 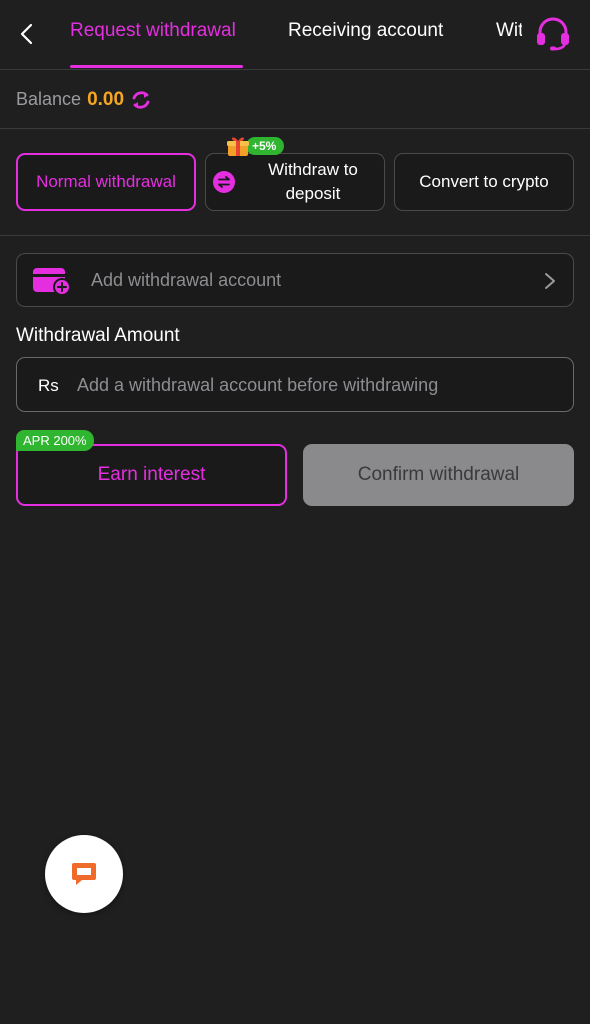 I want to click on gift-icon, so click(x=238, y=146).